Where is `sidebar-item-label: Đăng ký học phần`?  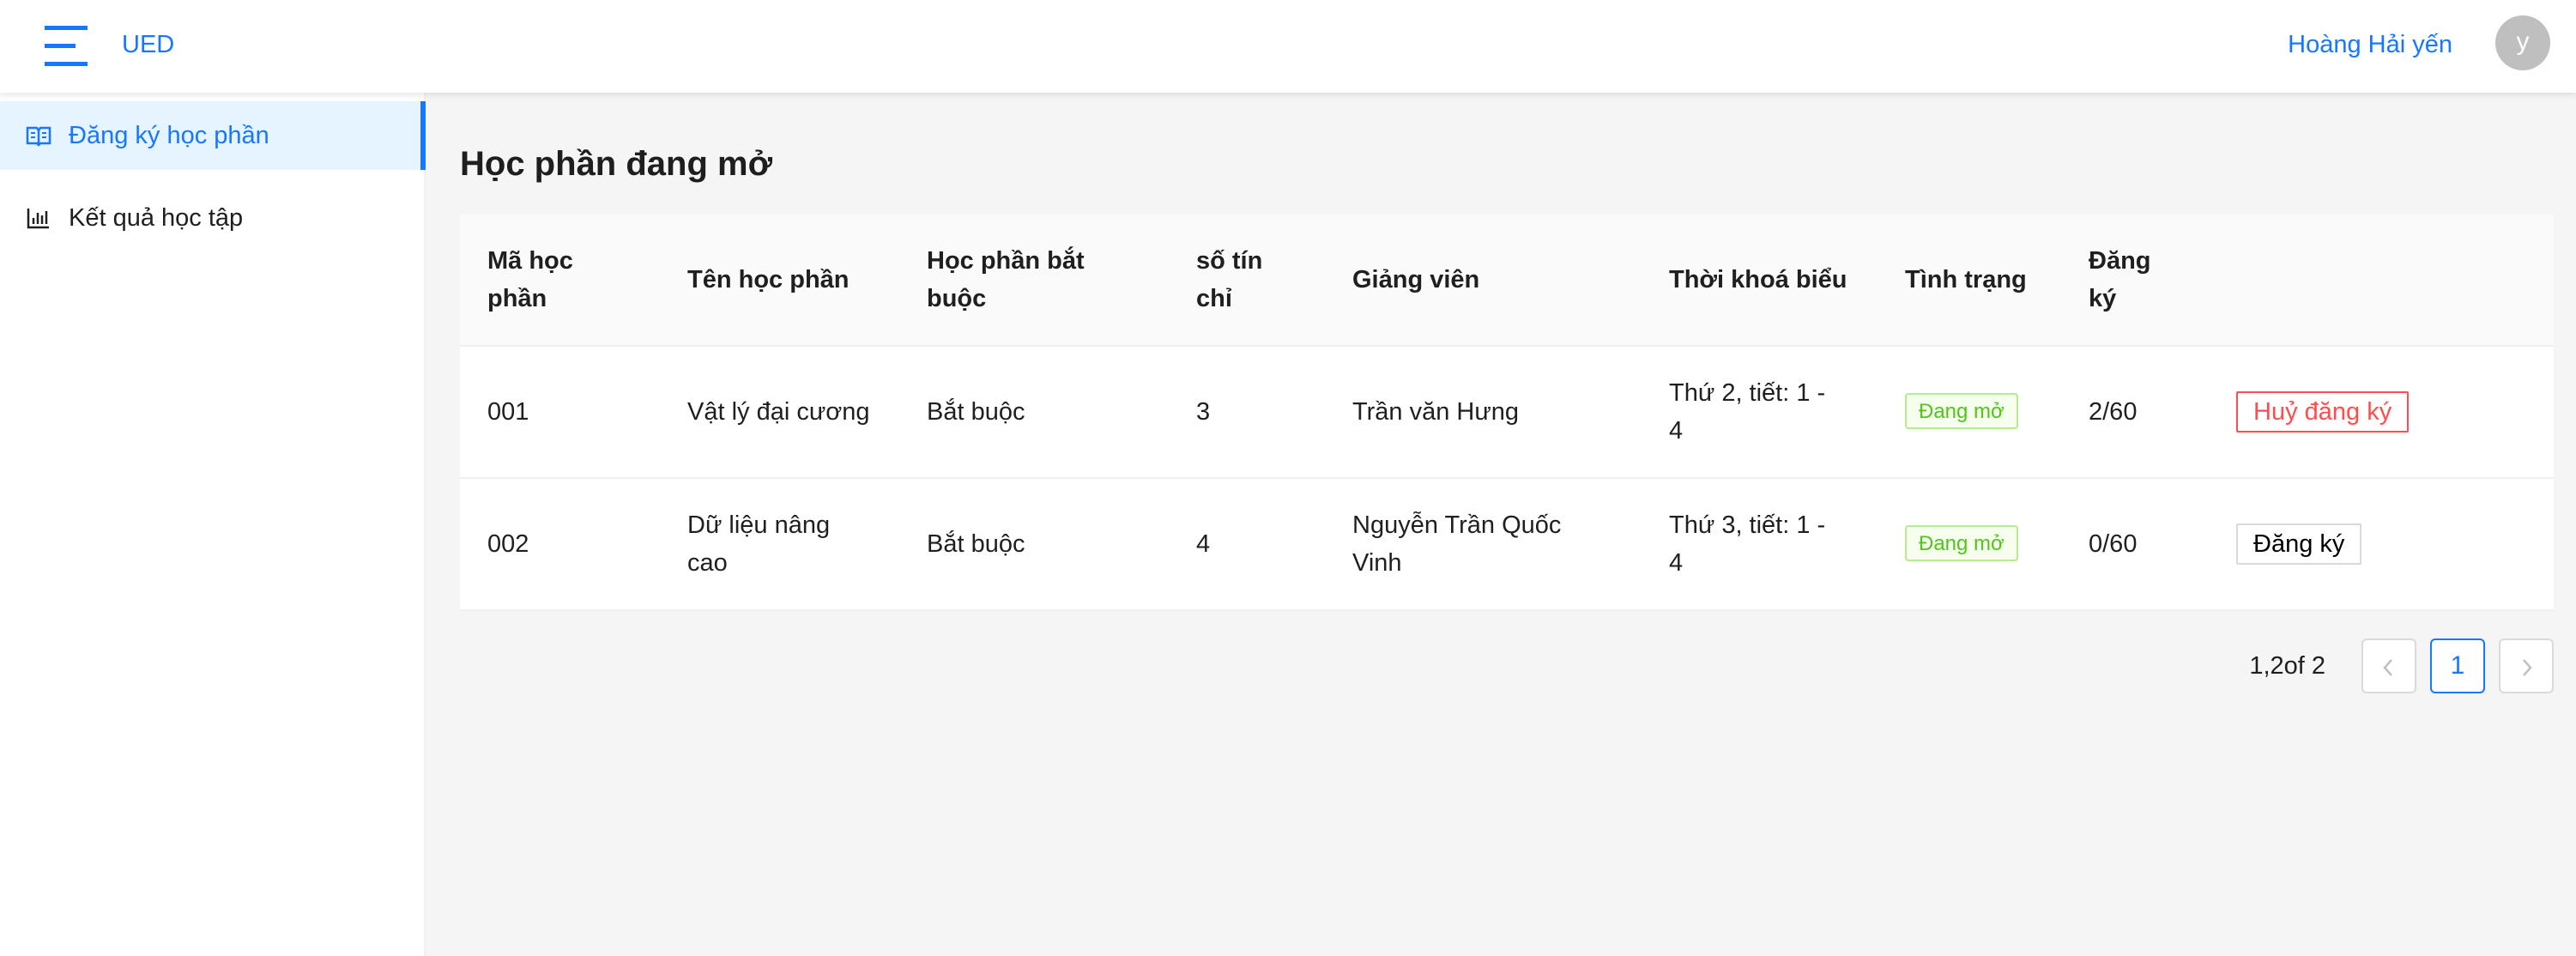
sidebar-item-label: Đăng ký học phần is located at coordinates (169, 135).